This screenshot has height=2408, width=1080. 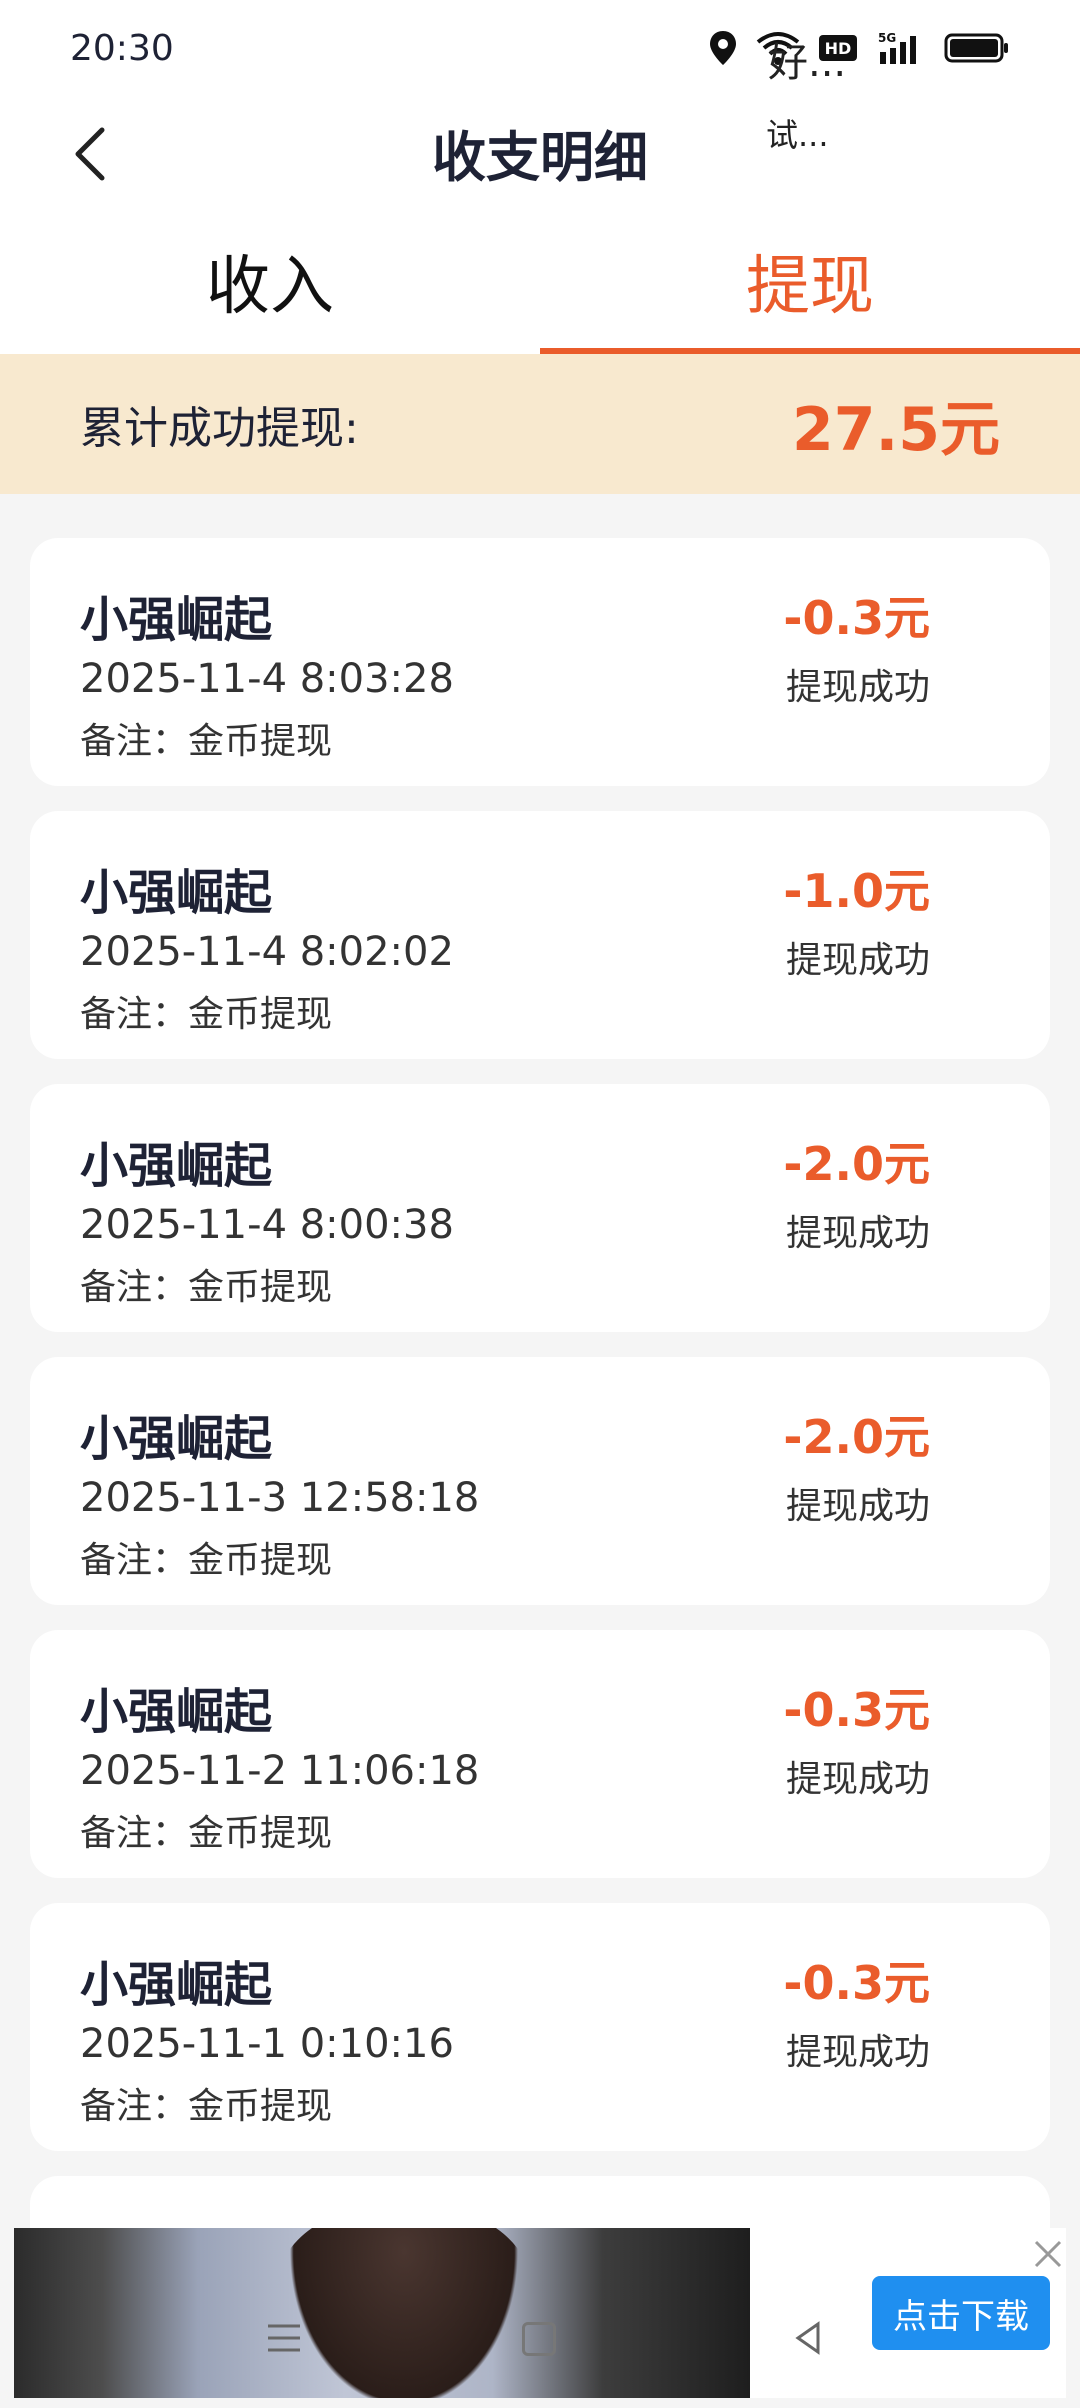 What do you see at coordinates (897, 47) in the screenshot?
I see `signal-5g-icon: 5G` at bounding box center [897, 47].